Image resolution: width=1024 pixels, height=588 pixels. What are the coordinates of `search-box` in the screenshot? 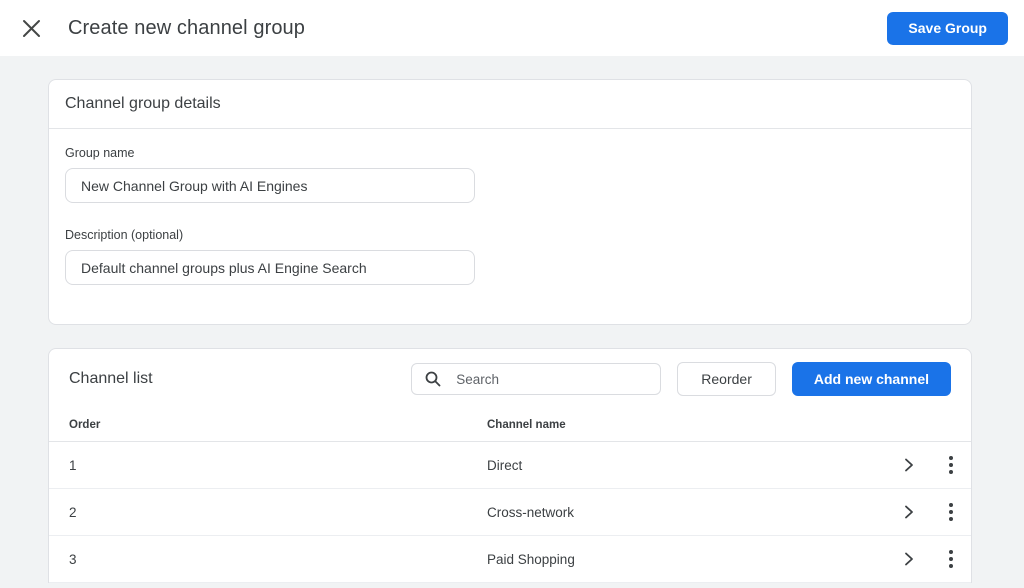 It's located at (536, 379).